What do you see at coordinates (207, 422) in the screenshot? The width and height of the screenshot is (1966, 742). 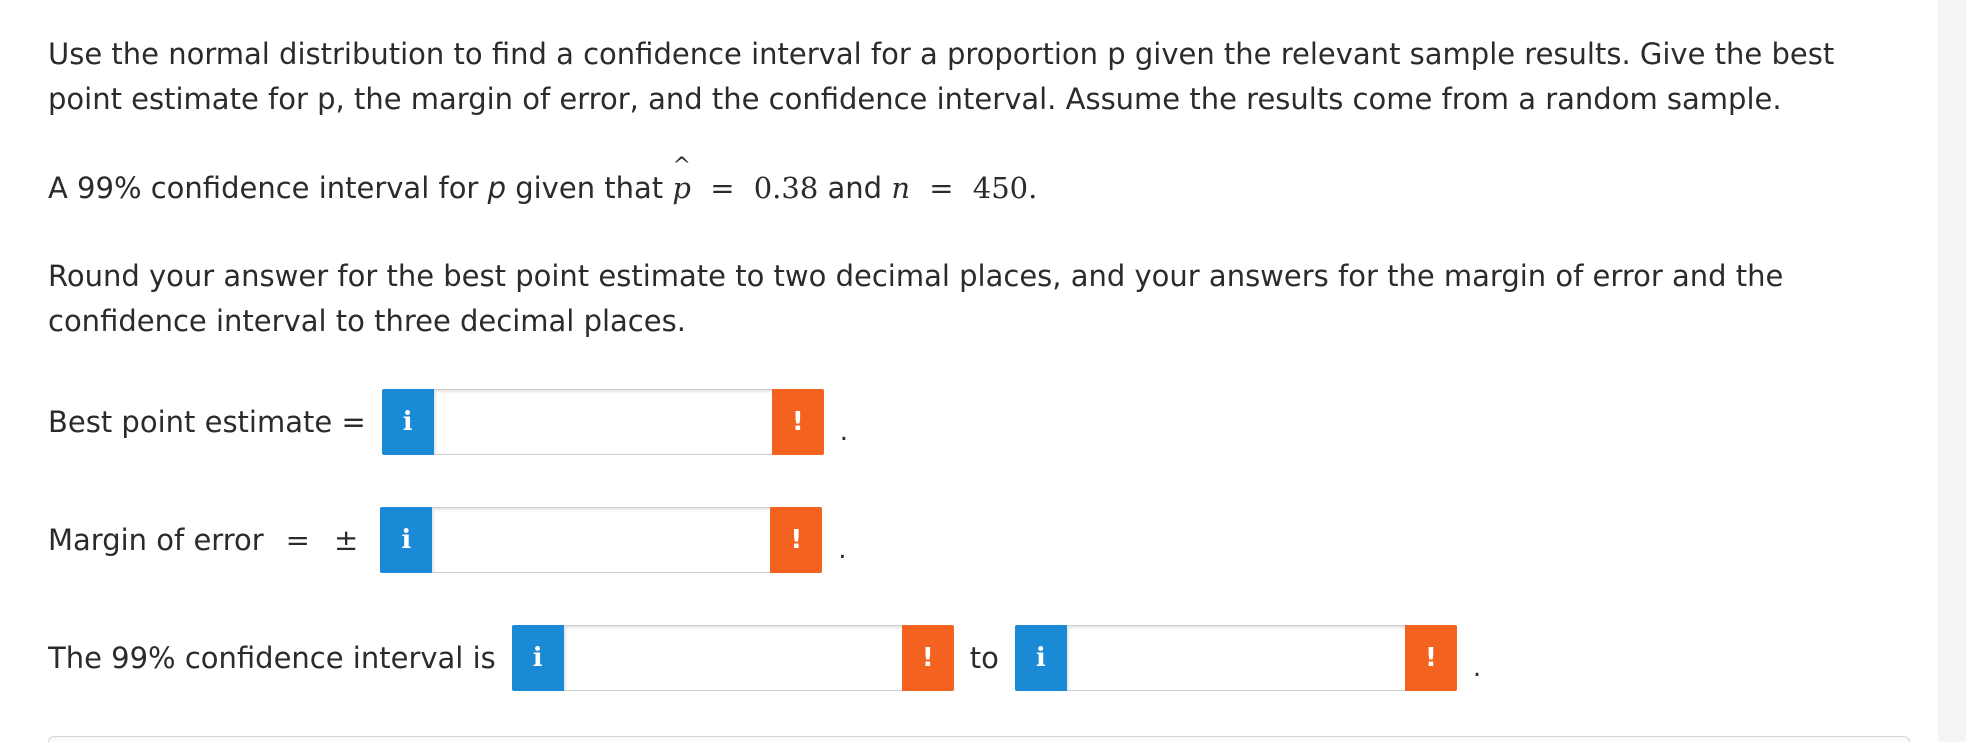 I see `best-point-label: Best point estimate =` at bounding box center [207, 422].